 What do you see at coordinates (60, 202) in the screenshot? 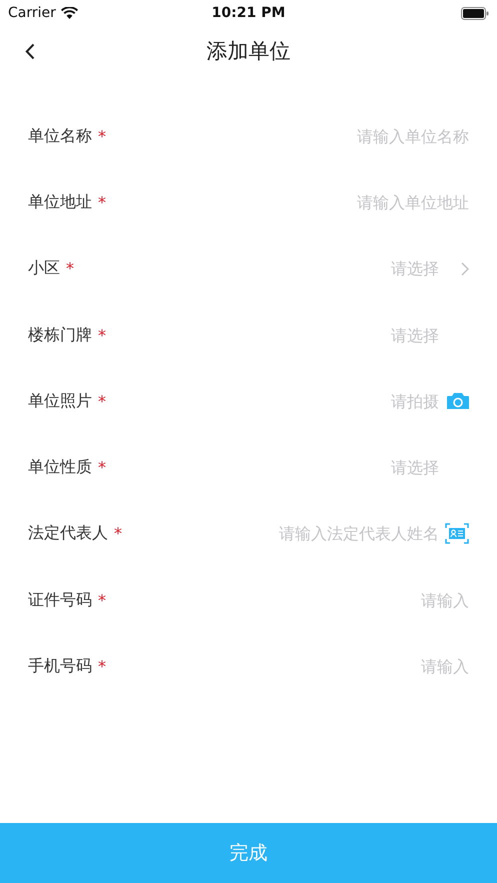
I see `field-label: 单位地址` at bounding box center [60, 202].